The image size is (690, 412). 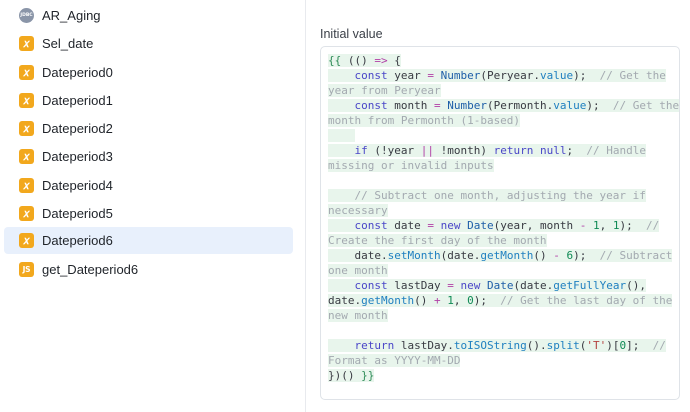 What do you see at coordinates (148, 43) in the screenshot?
I see `sidebar-item-sel-date: 𝑥 Sel_date` at bounding box center [148, 43].